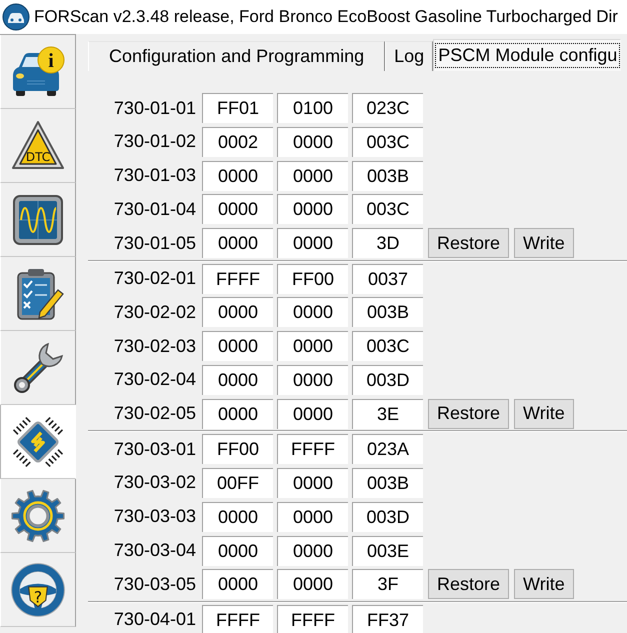 The width and height of the screenshot is (627, 633). Describe the element at coordinates (387, 449) in the screenshot. I see `value-field: 023A` at that location.